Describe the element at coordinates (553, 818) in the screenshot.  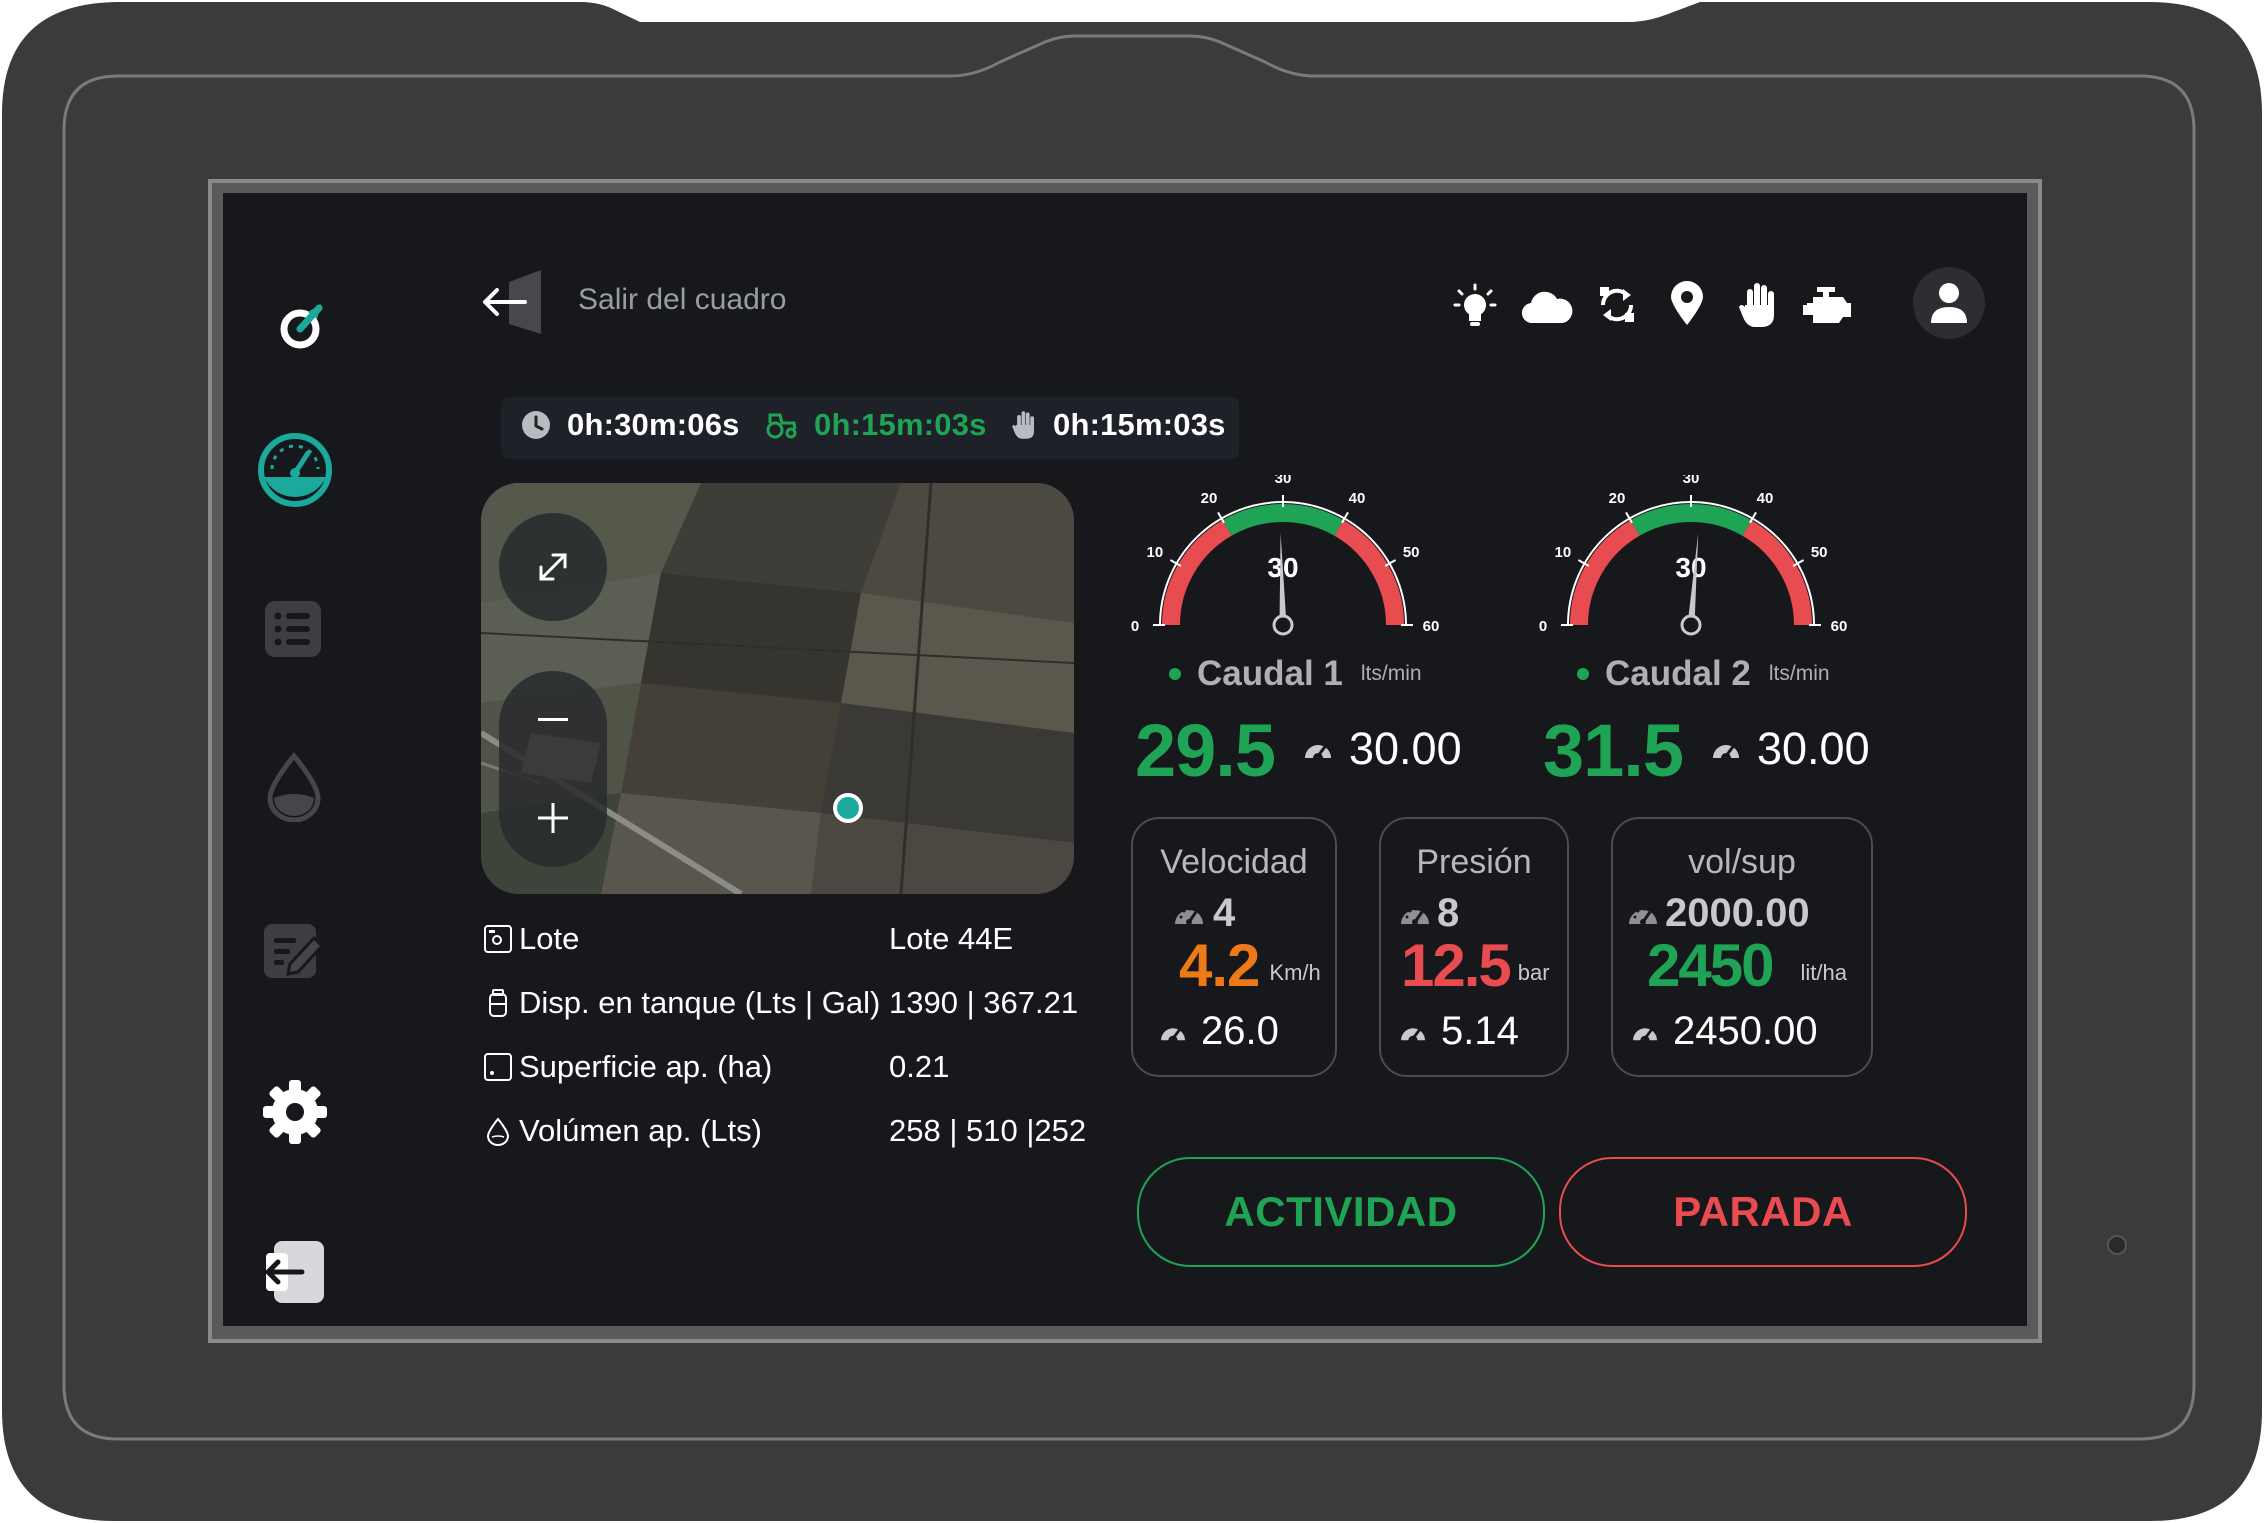
I see `zoom-in-button` at that location.